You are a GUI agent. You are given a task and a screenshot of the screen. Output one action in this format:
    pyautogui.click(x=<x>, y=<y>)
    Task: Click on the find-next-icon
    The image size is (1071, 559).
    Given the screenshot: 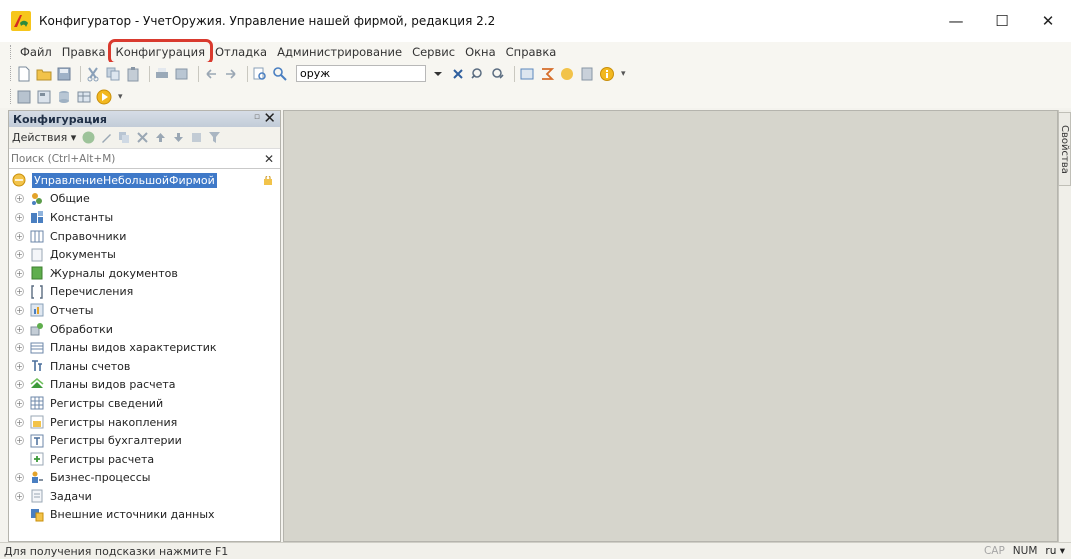 What is the action you would take?
    pyautogui.click(x=478, y=74)
    